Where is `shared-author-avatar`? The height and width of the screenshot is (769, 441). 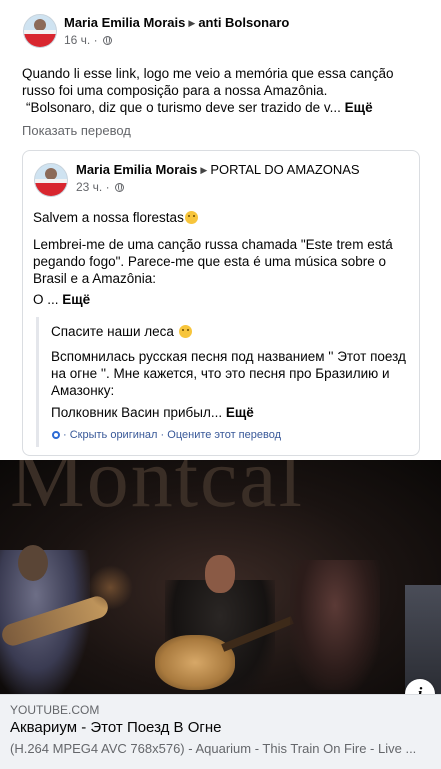
shared-author-avatar is located at coordinates (51, 180).